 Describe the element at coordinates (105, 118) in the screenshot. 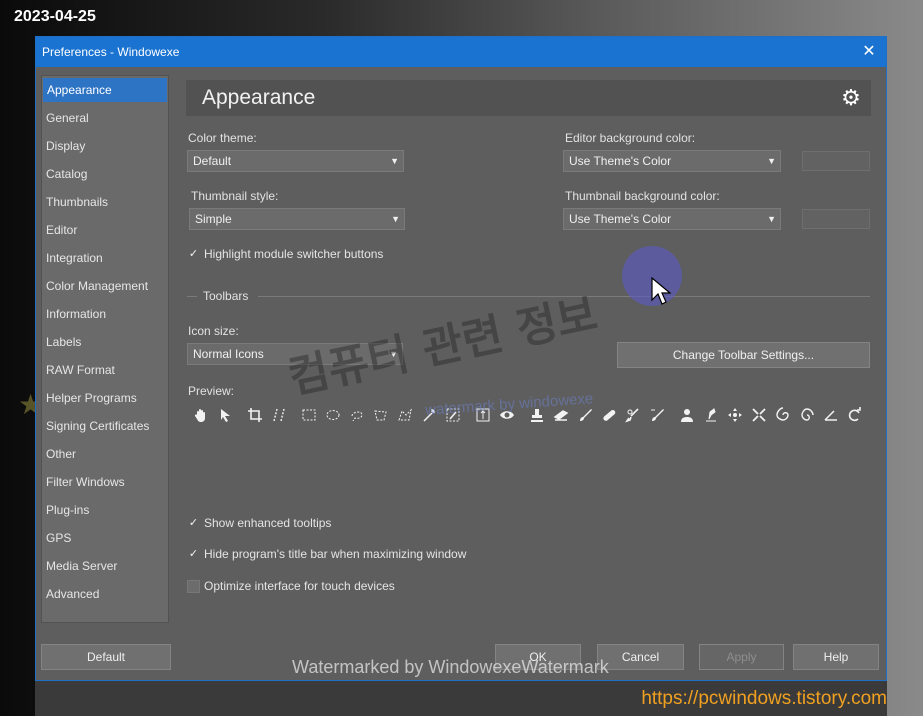

I see `sidebar-item-general: General` at that location.